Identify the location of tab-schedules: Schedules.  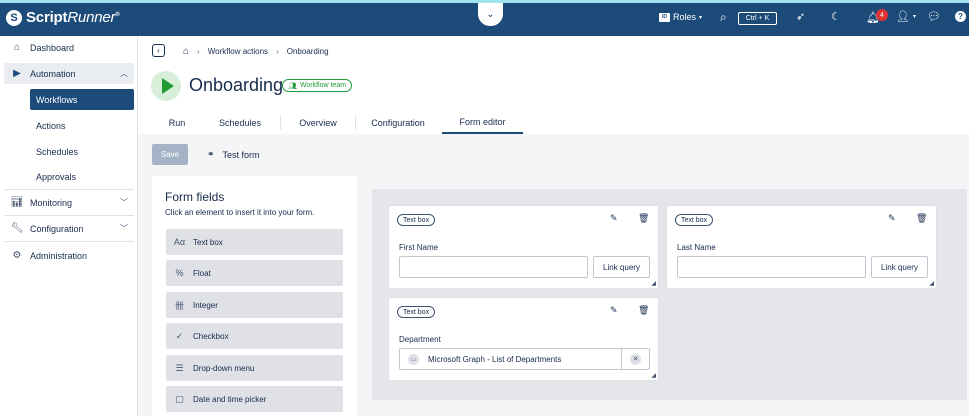
(240, 123).